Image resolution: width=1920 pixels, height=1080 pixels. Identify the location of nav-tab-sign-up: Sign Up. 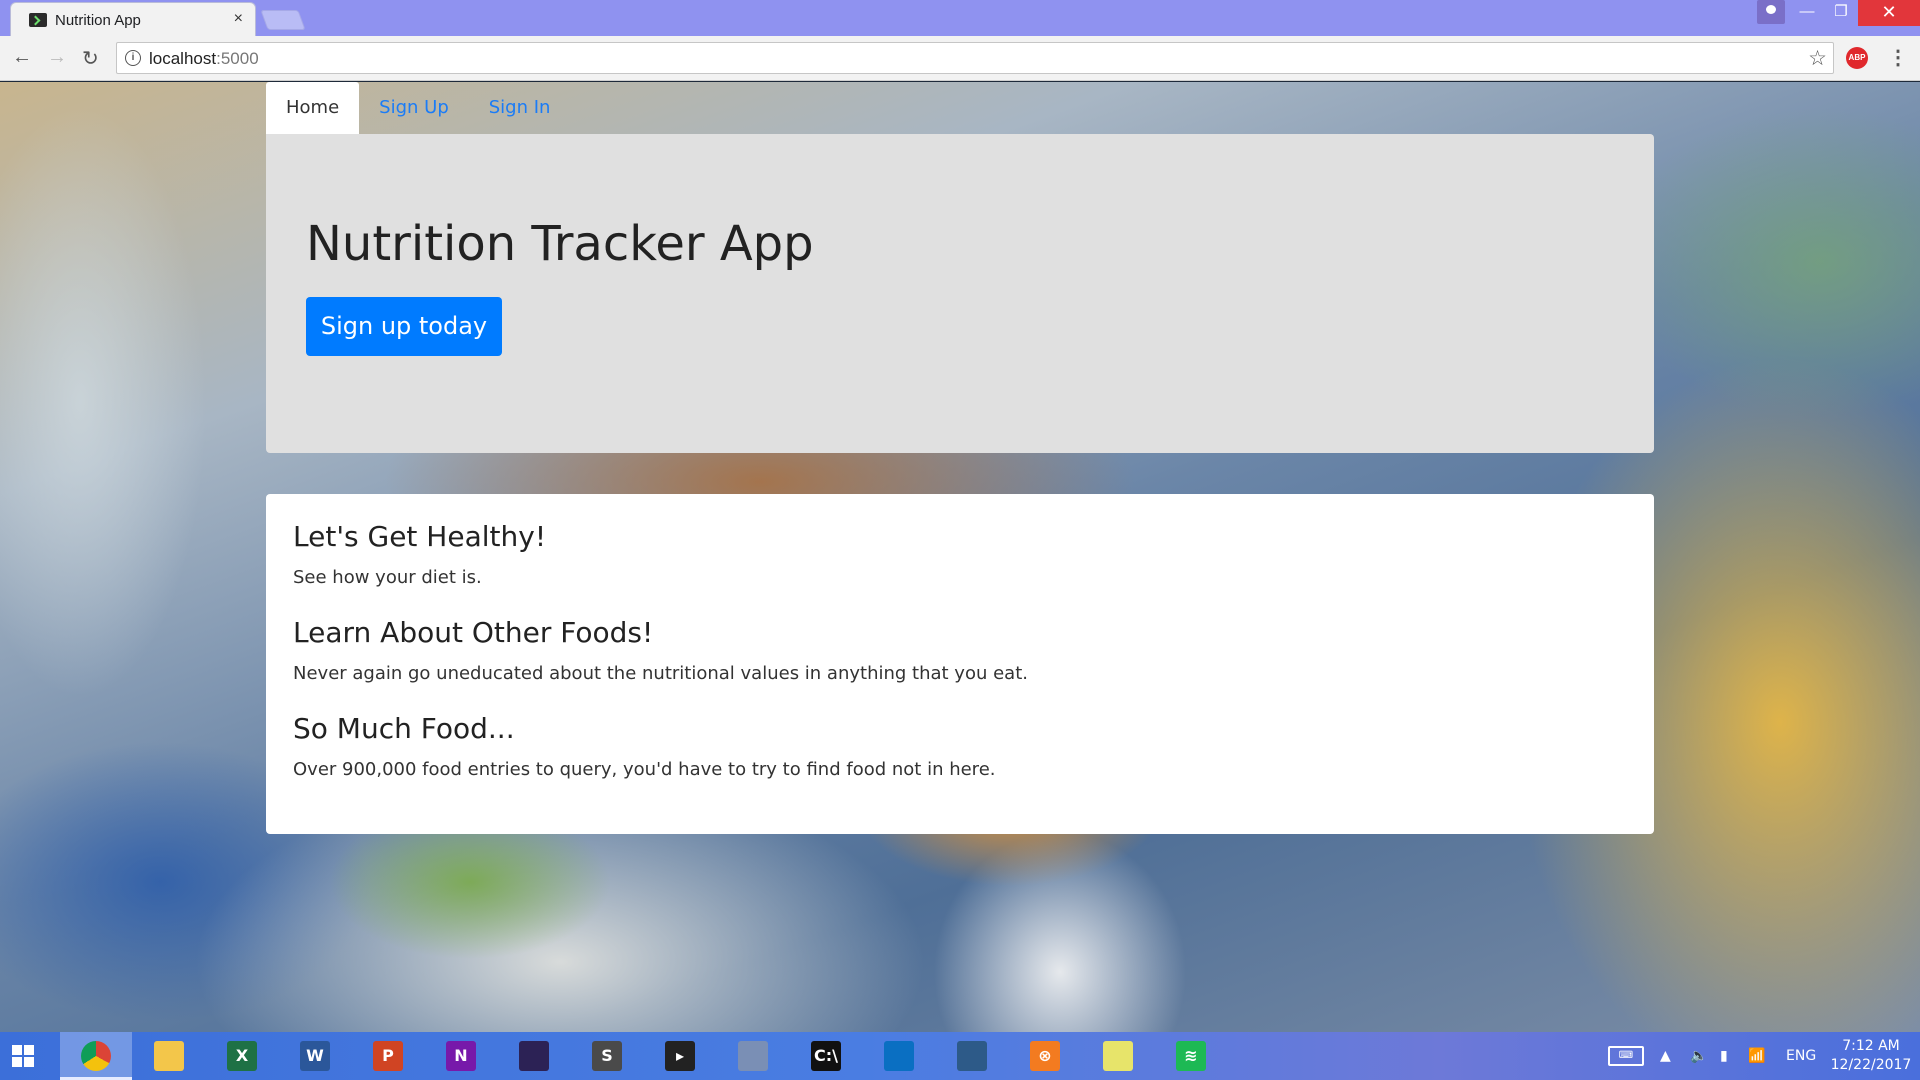
(414, 108).